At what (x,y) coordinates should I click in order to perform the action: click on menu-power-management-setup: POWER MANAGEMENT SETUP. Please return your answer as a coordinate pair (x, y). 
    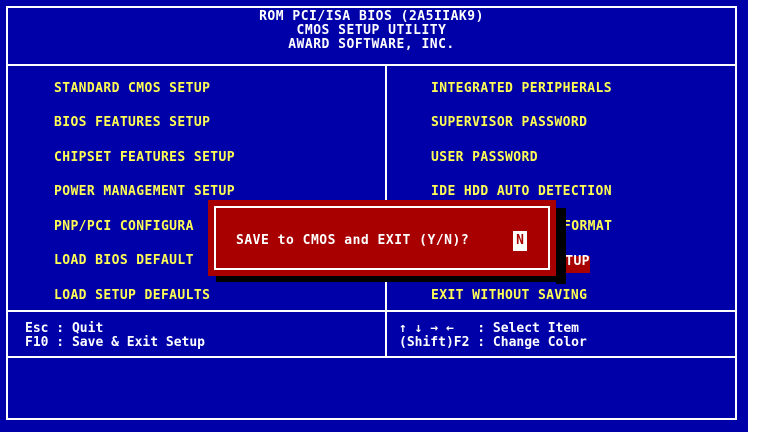
    Looking at the image, I should click on (144, 192).